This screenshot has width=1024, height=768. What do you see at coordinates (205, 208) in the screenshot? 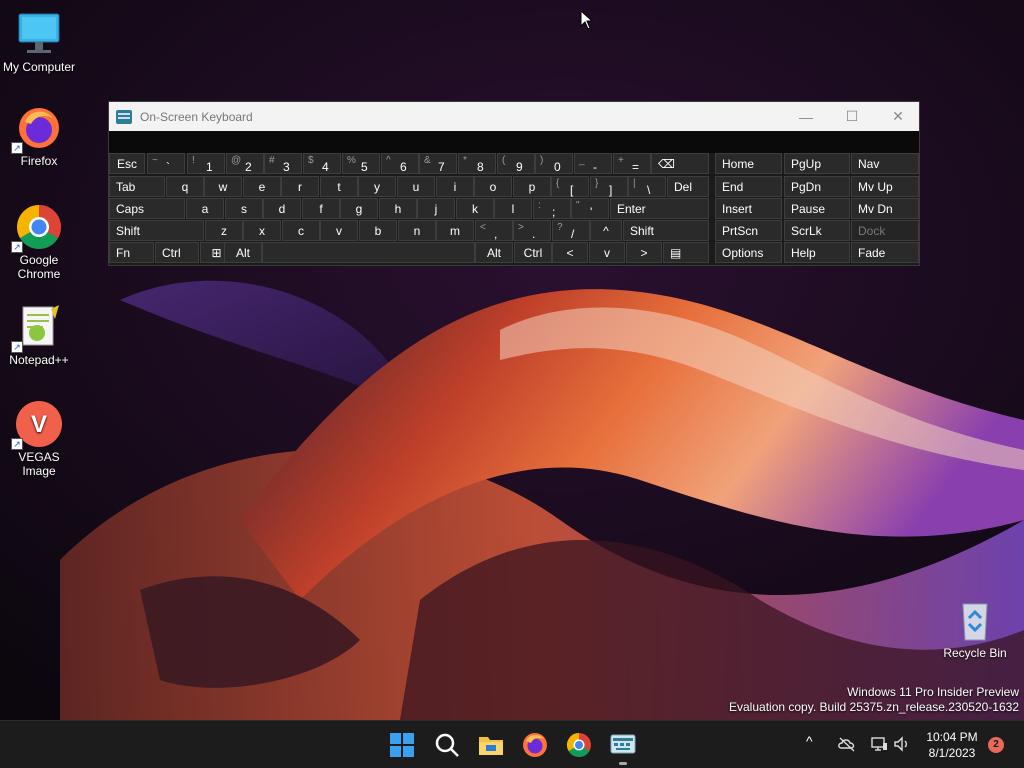
I see `key-a: a` at bounding box center [205, 208].